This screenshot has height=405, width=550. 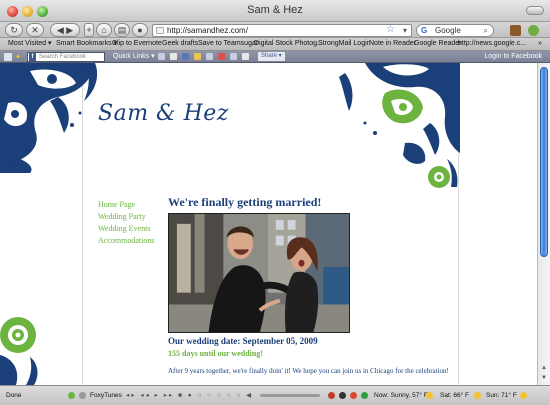 What do you see at coordinates (63, 57) in the screenshot?
I see `facebook-search-placeholder: Search Facebook` at bounding box center [63, 57].